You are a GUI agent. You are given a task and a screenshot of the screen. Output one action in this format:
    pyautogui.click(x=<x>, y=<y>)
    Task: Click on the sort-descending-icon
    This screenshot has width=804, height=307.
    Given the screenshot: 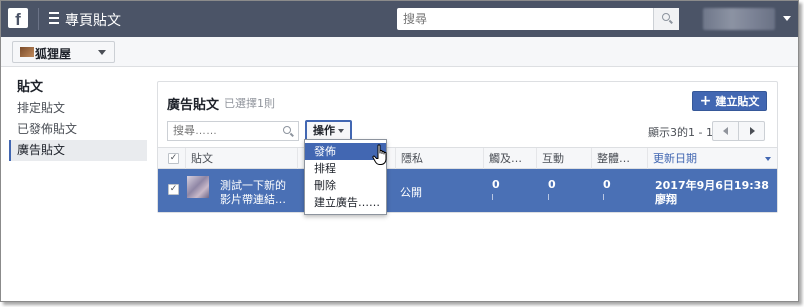 What is the action you would take?
    pyautogui.click(x=768, y=159)
    